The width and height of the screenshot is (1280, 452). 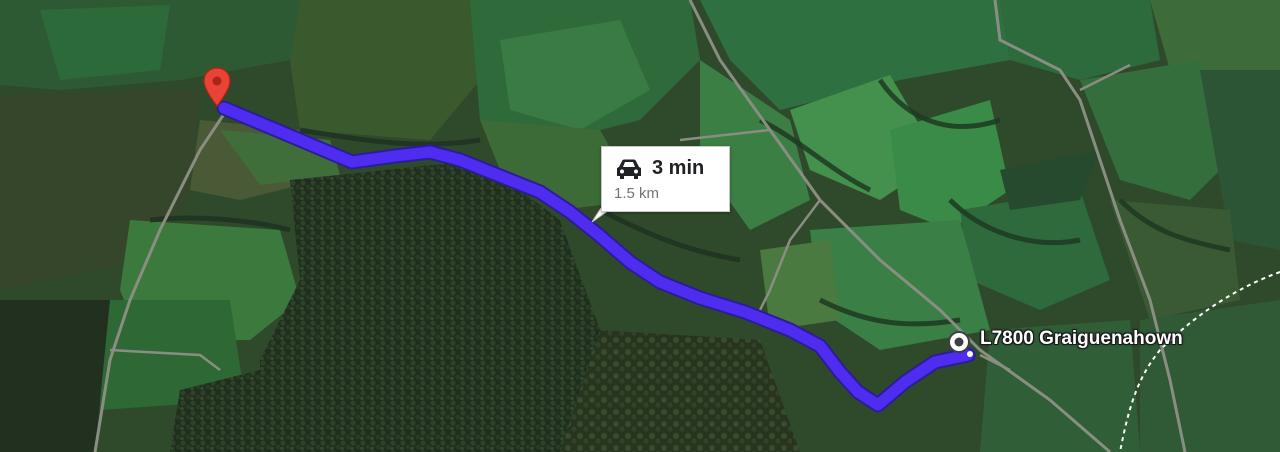 I want to click on route-info-callout: 3 min 1.5 km, so click(x=665, y=179).